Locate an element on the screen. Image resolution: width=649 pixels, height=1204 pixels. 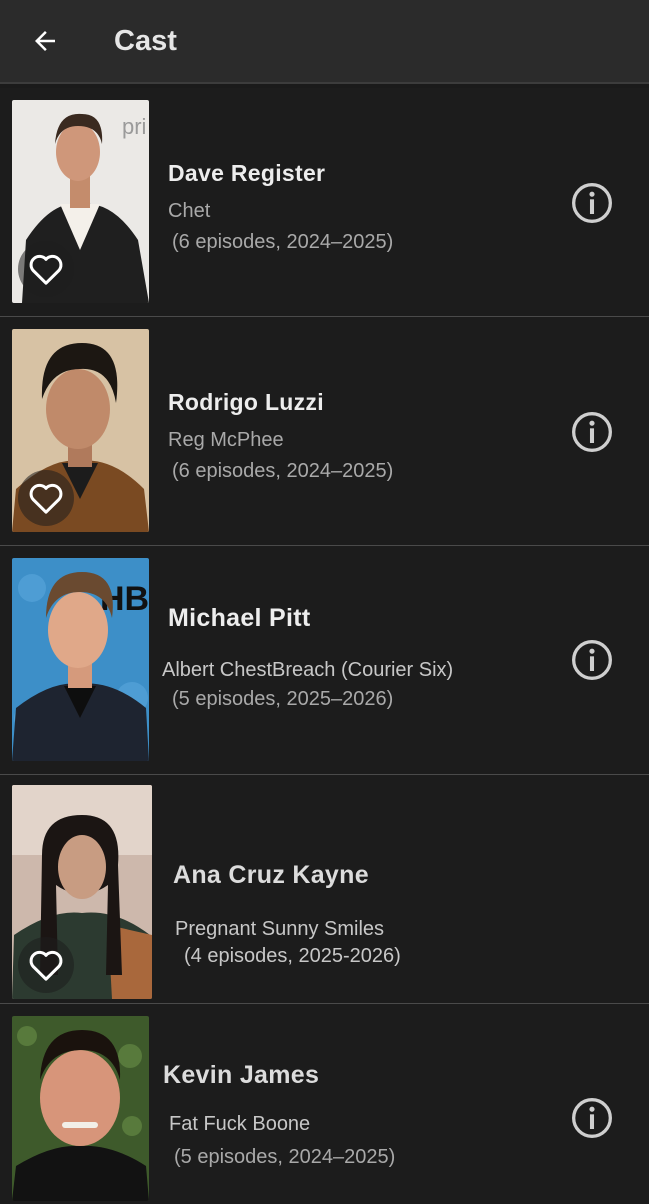
back-button is located at coordinates (45, 41).